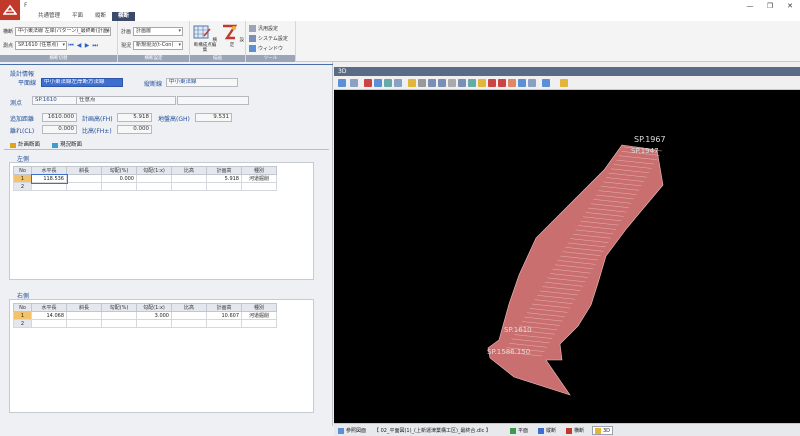  I want to click on system-settings-icon, so click(252, 38).